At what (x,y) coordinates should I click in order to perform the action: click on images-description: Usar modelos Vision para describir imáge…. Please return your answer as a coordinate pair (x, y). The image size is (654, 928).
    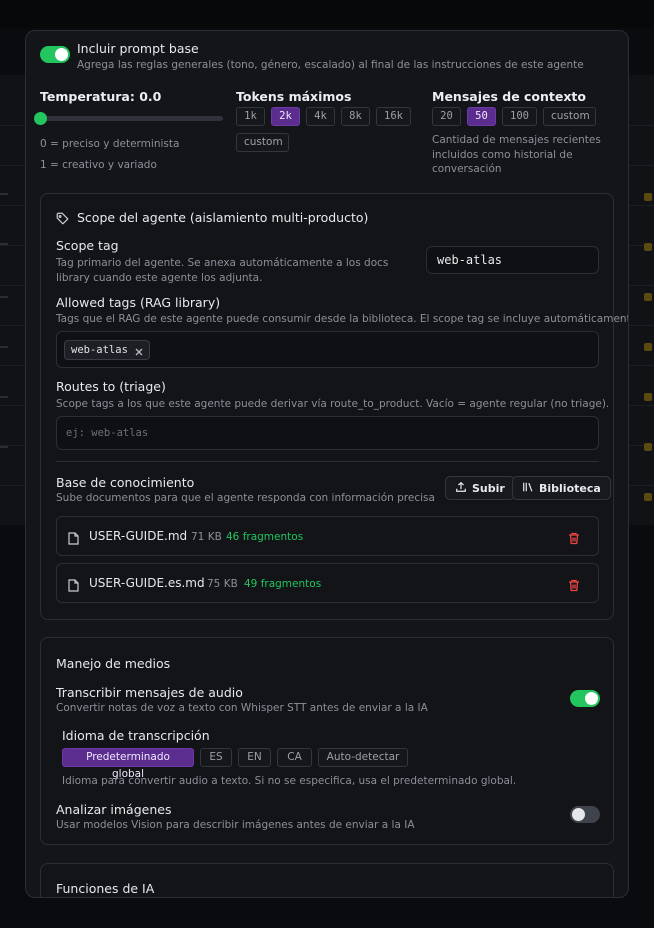
    Looking at the image, I should click on (235, 825).